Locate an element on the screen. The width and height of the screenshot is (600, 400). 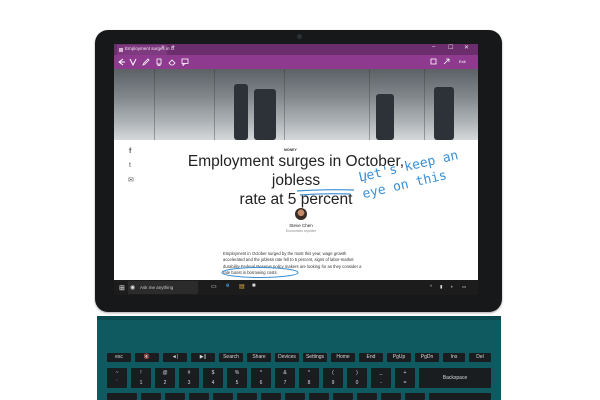
key-del: Del is located at coordinates (480, 357).